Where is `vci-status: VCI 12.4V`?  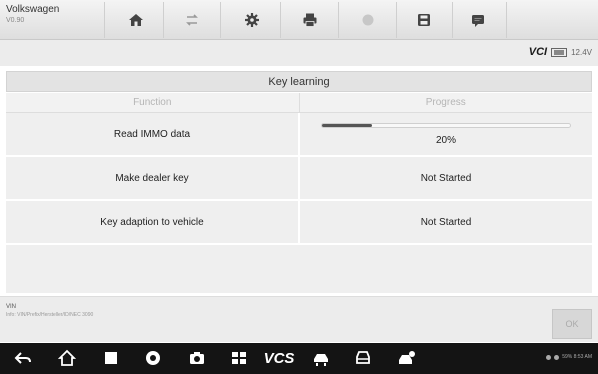
vci-status: VCI 12.4V is located at coordinates (560, 52).